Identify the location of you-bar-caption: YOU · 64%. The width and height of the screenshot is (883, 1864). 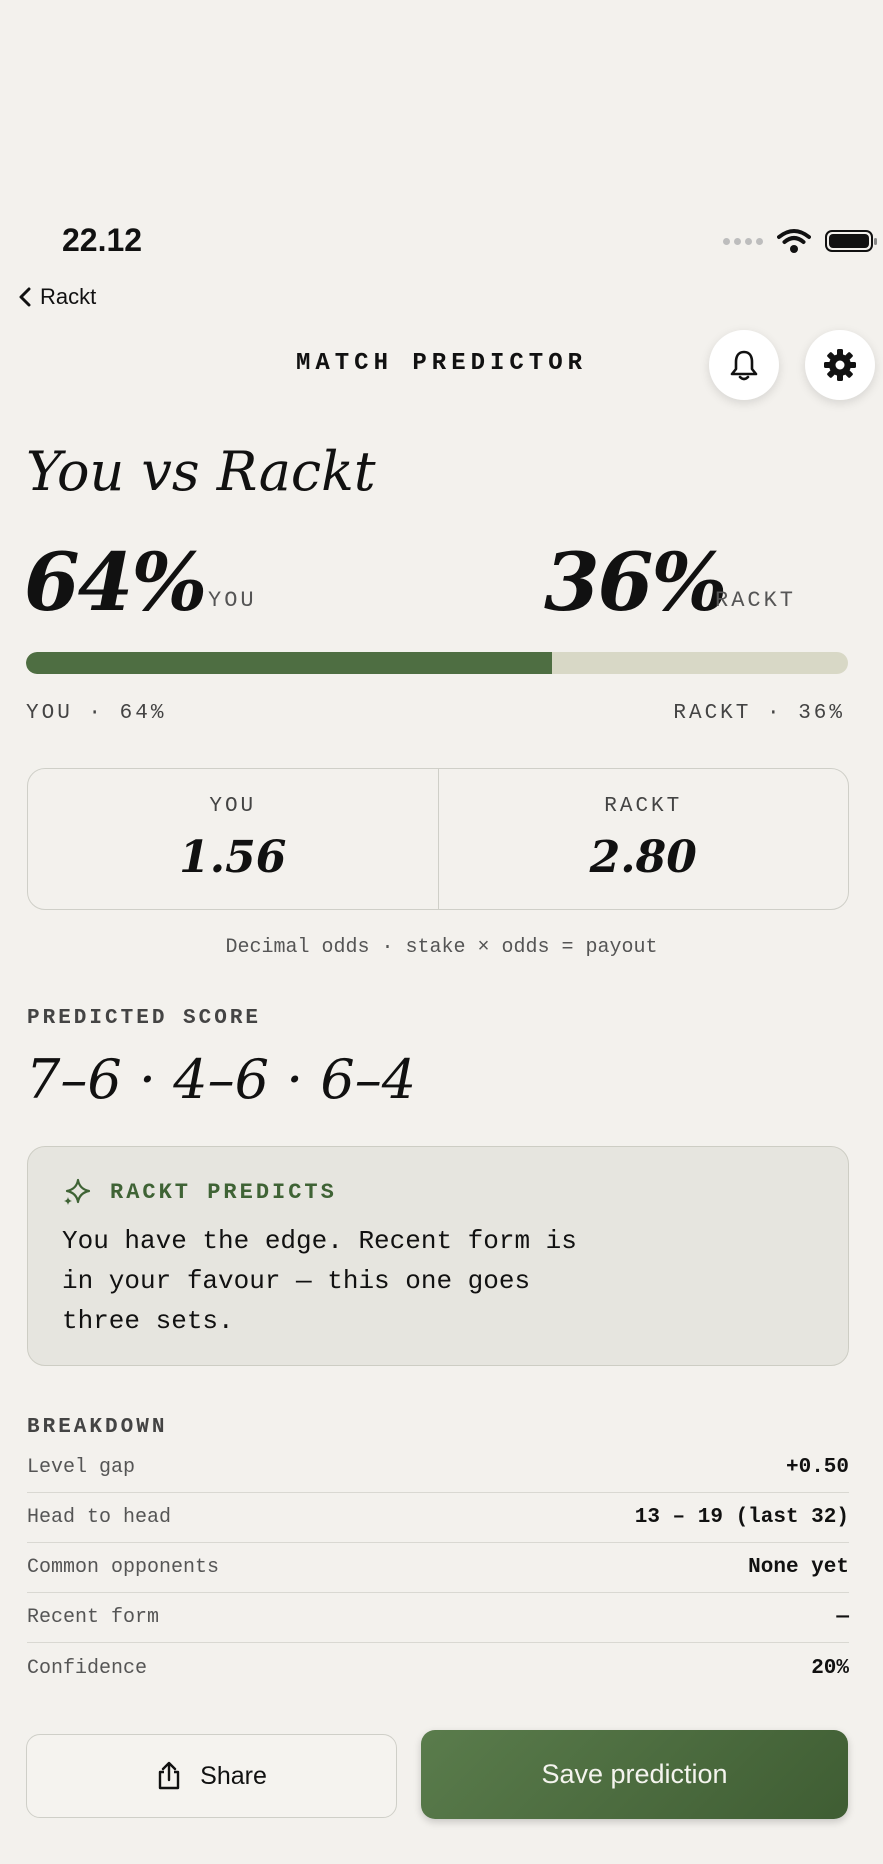
(96, 713).